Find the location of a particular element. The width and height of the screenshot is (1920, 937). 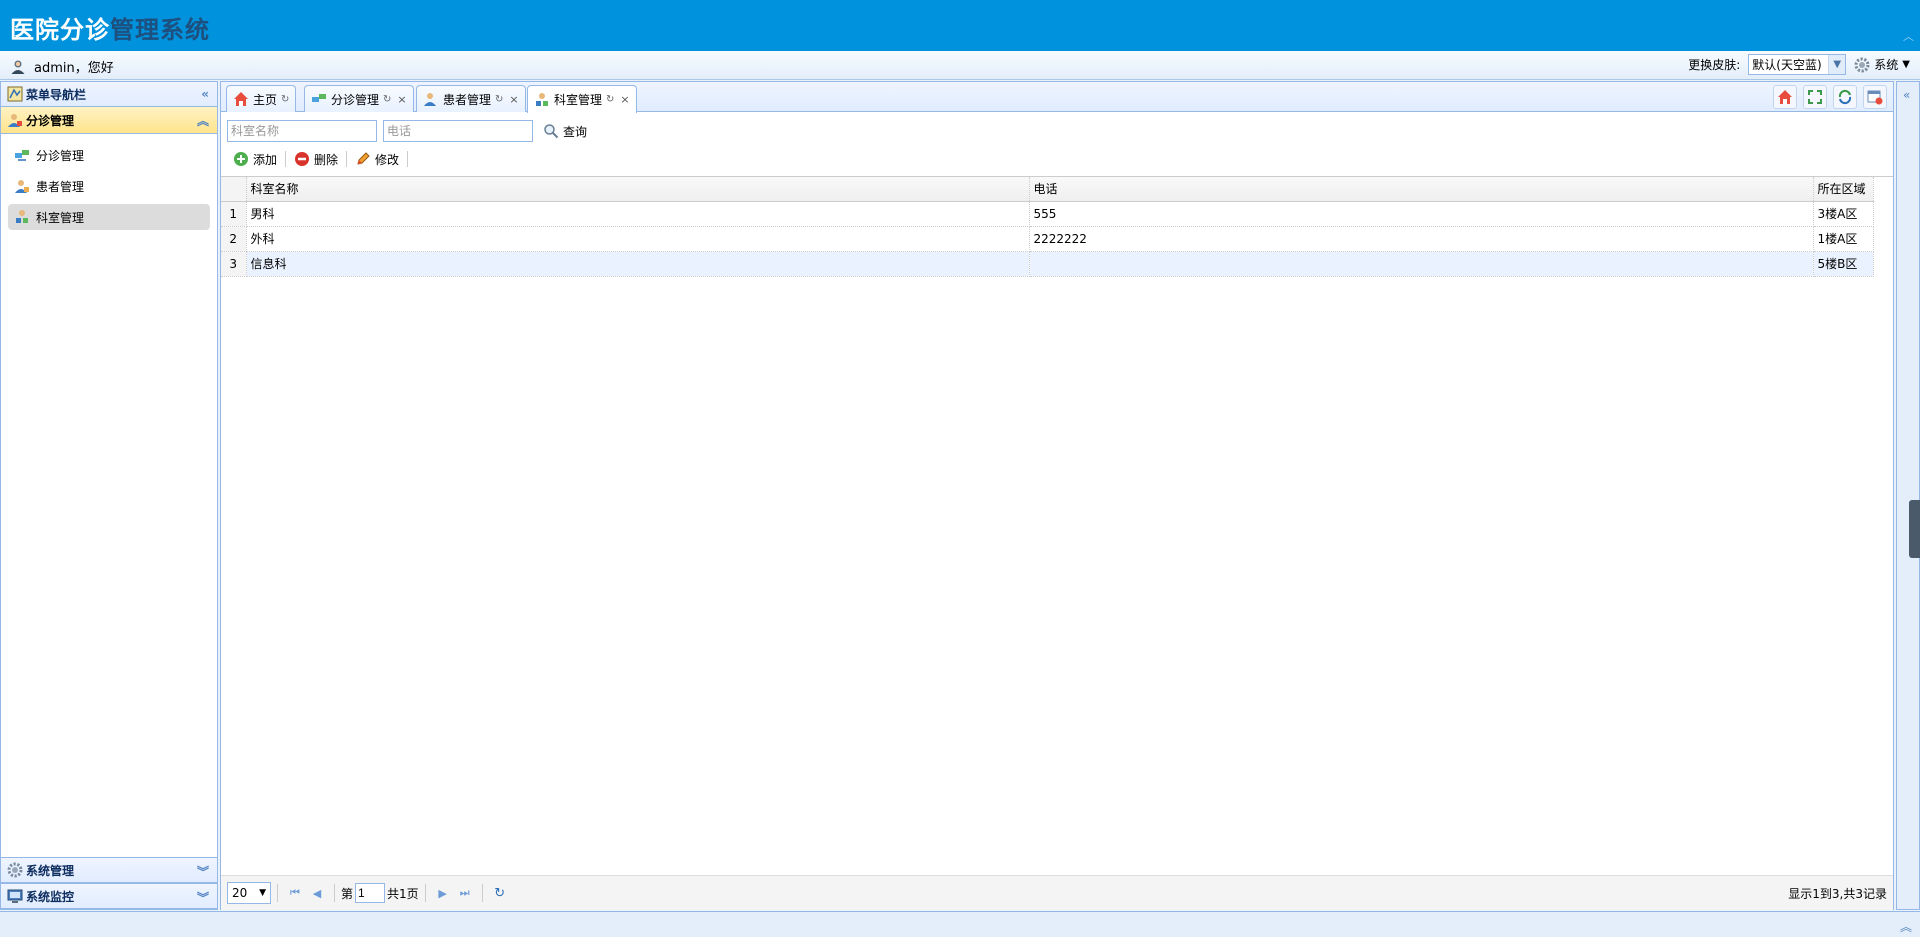

app-header: 医院分诊管理系统 ︿ is located at coordinates (960, 25).